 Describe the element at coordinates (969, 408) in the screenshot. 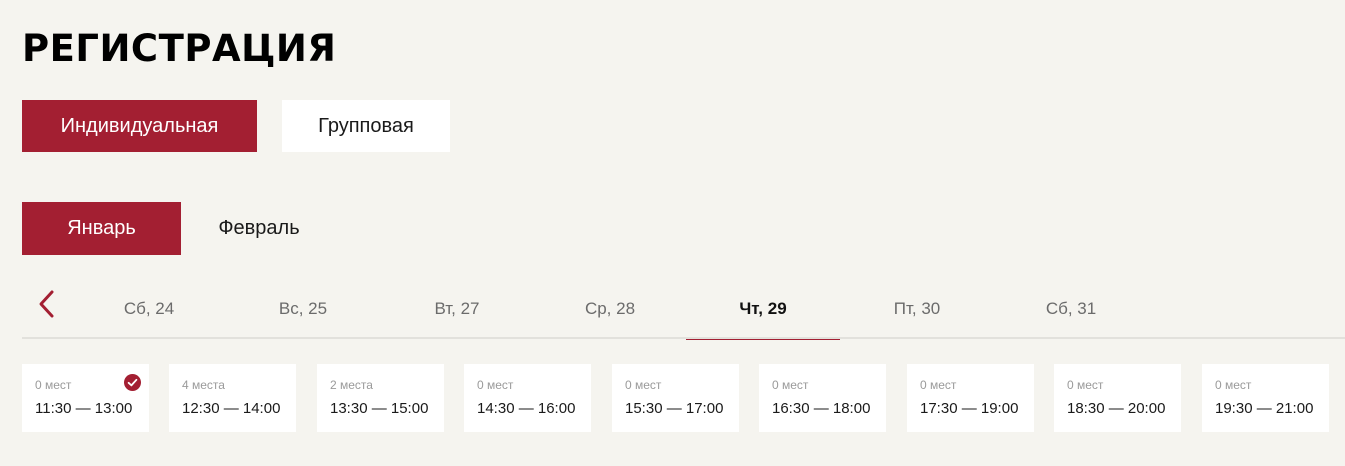

I see `slot-time: 17:30 — 19:00` at that location.